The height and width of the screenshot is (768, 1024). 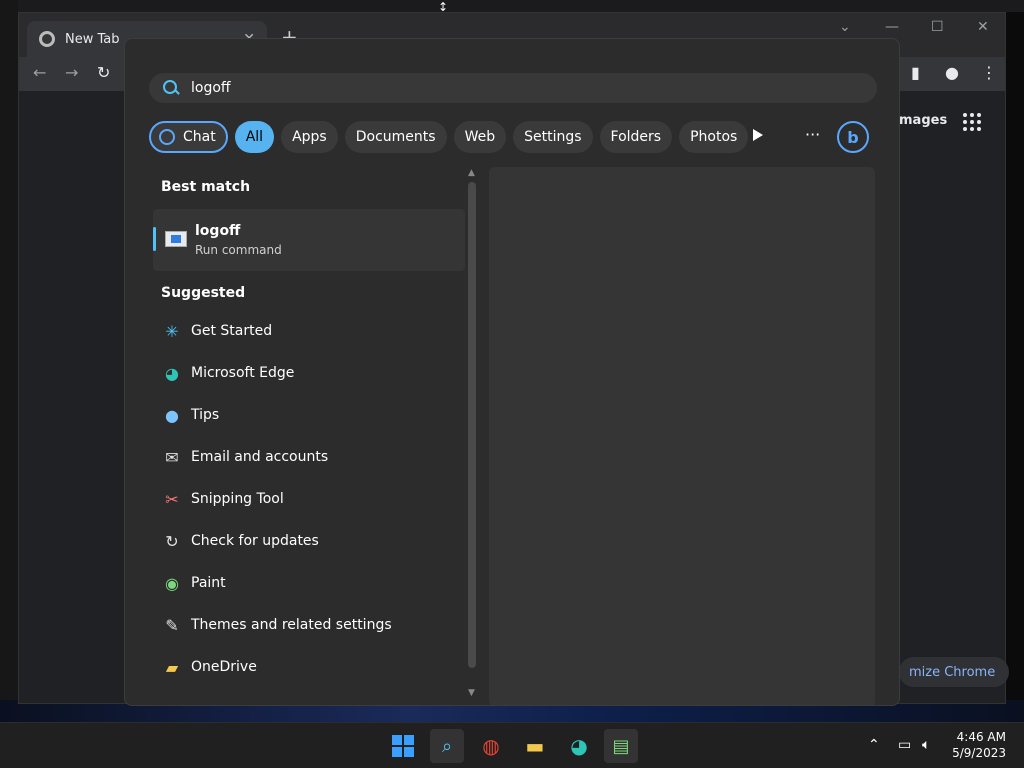 What do you see at coordinates (915, 72) in the screenshot?
I see `side-panel-icon: ▮` at bounding box center [915, 72].